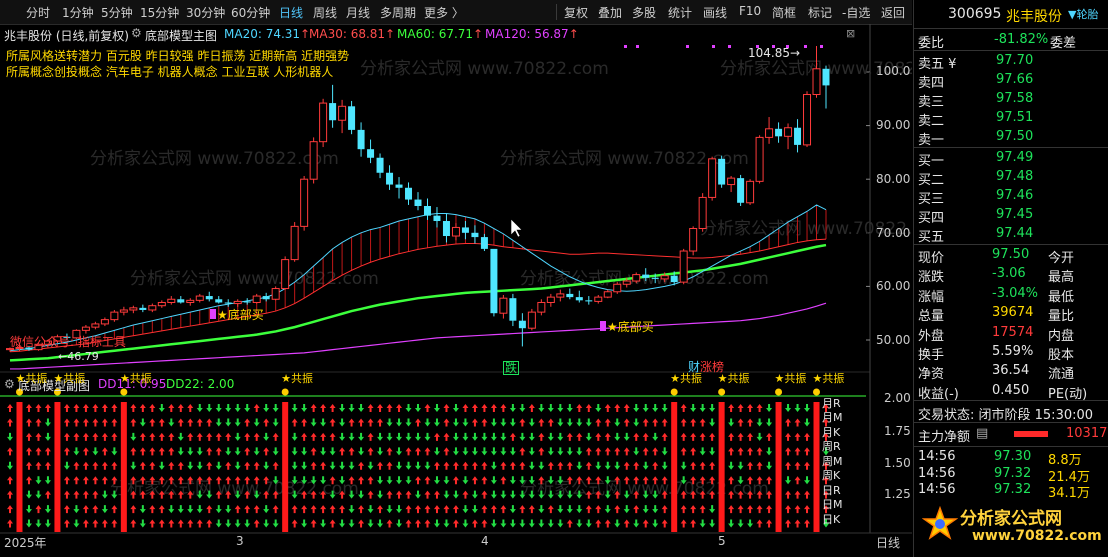 The width and height of the screenshot is (1108, 557). I want to click on simple-frame-button: 简框, so click(784, 12).